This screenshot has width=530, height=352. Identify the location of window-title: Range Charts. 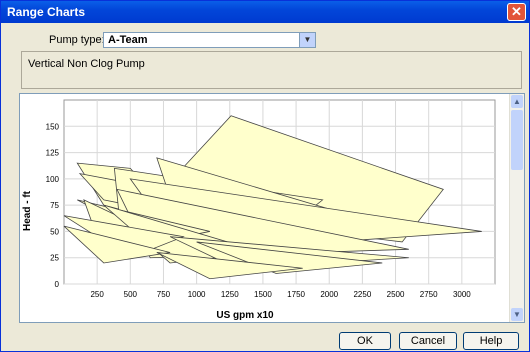
(46, 12).